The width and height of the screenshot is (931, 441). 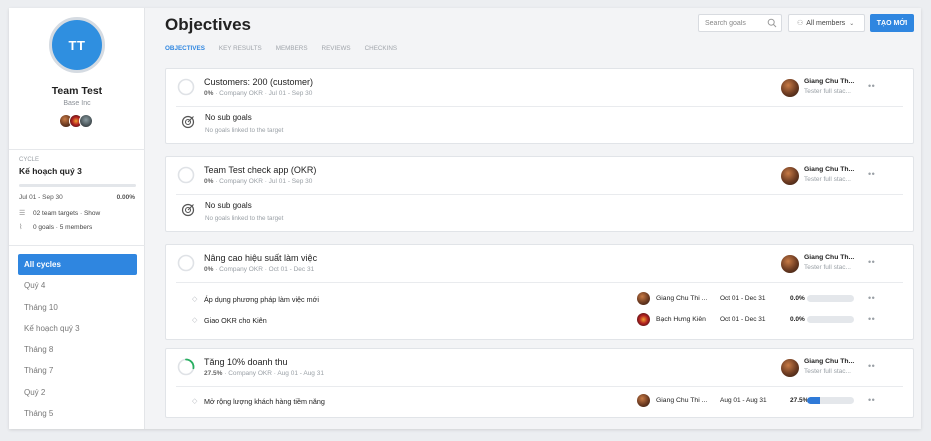 What do you see at coordinates (76, 121) in the screenshot?
I see `member-avatars` at bounding box center [76, 121].